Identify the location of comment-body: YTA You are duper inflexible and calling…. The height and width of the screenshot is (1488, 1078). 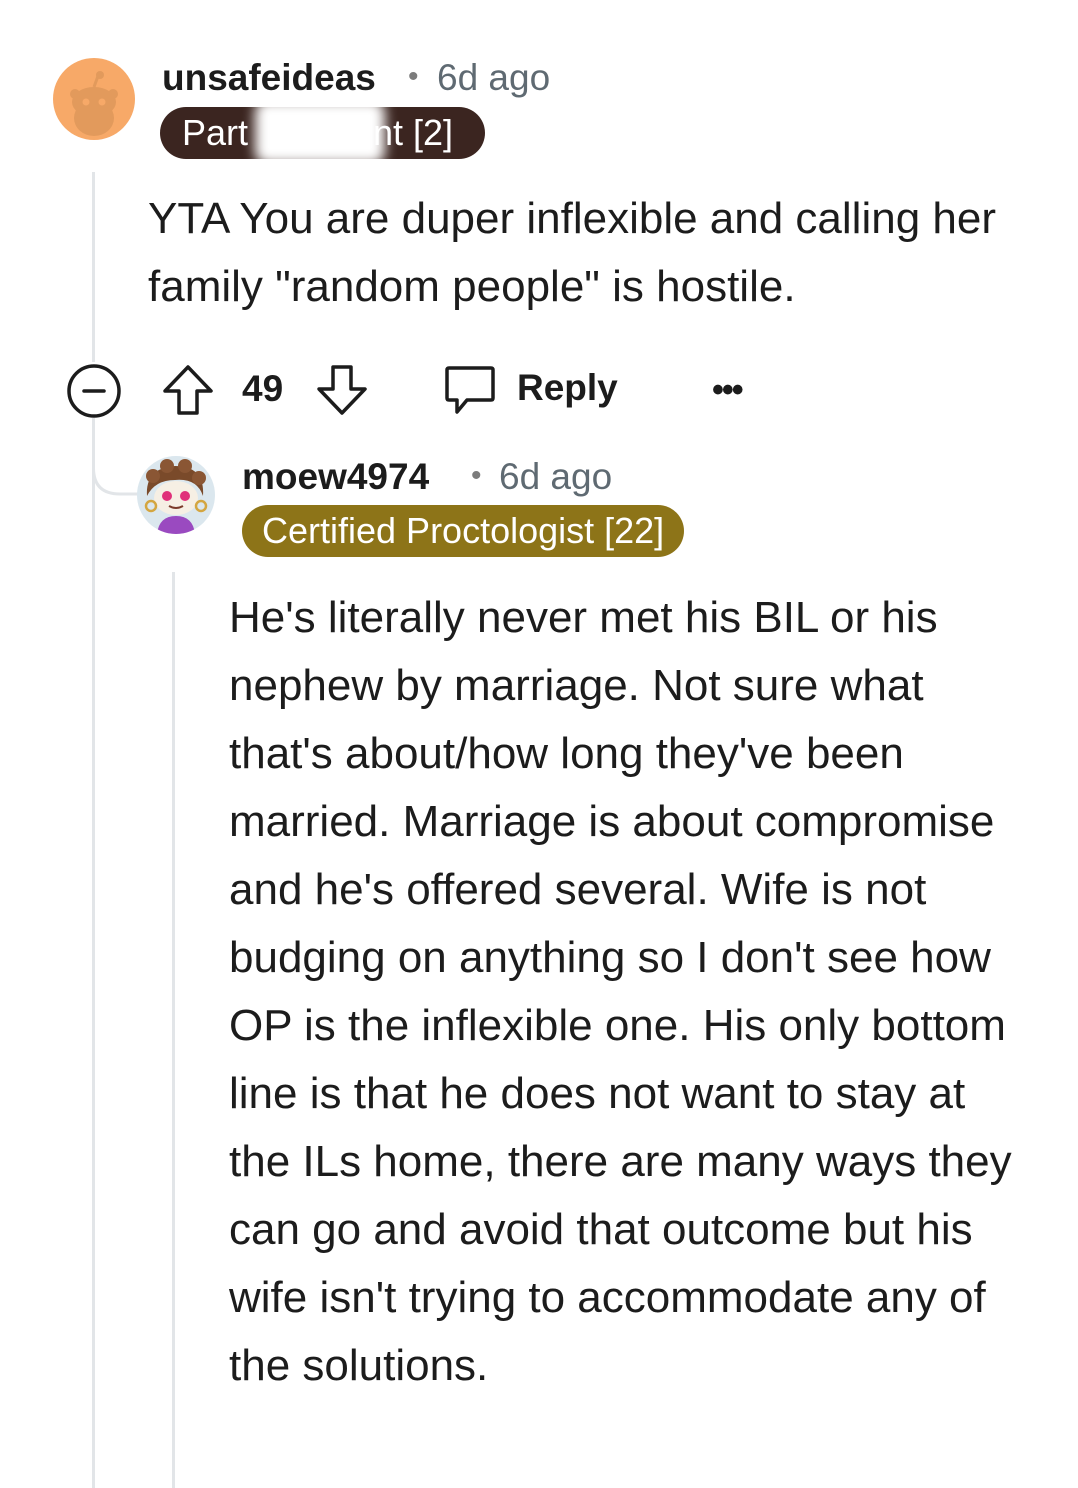
(572, 252).